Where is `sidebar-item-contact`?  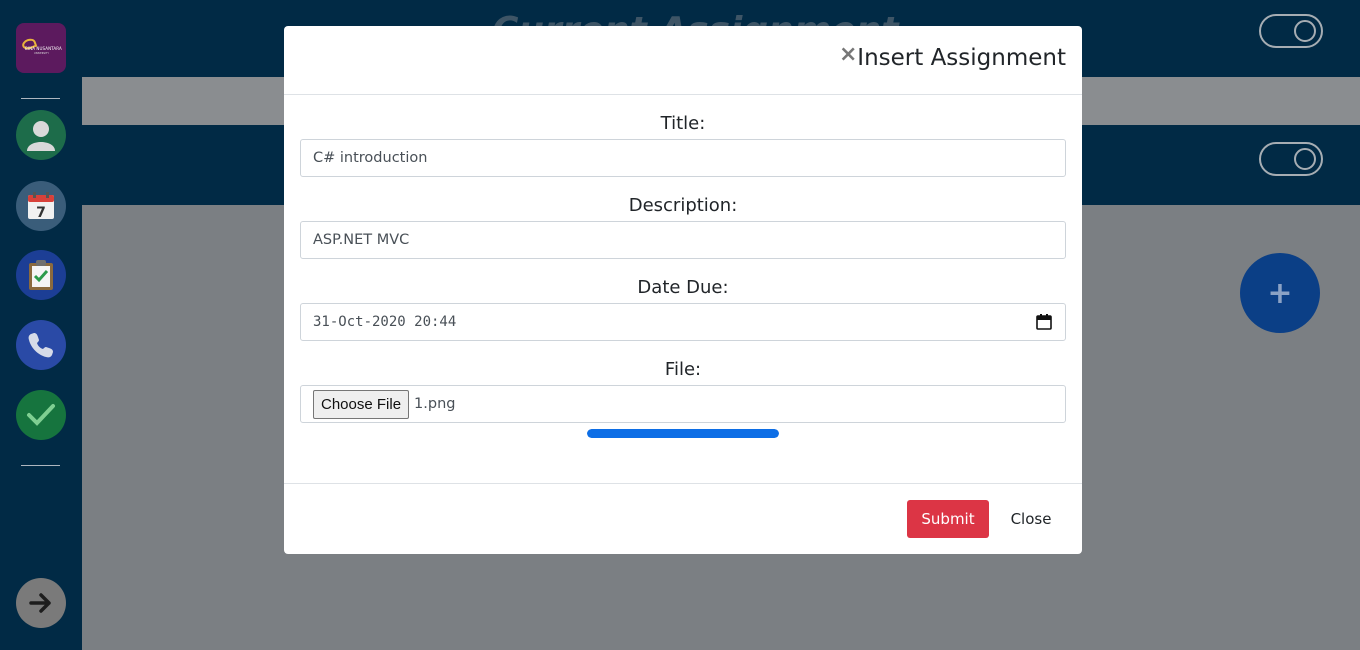 sidebar-item-contact is located at coordinates (41, 345).